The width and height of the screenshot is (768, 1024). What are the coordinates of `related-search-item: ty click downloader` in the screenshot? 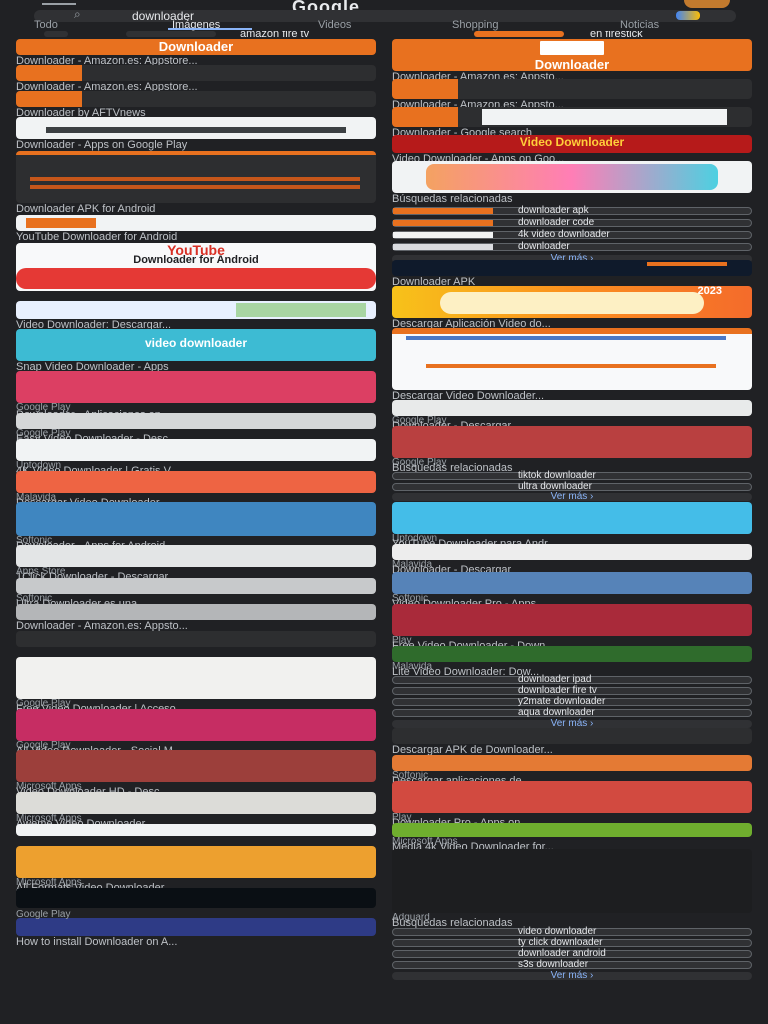 It's located at (572, 942).